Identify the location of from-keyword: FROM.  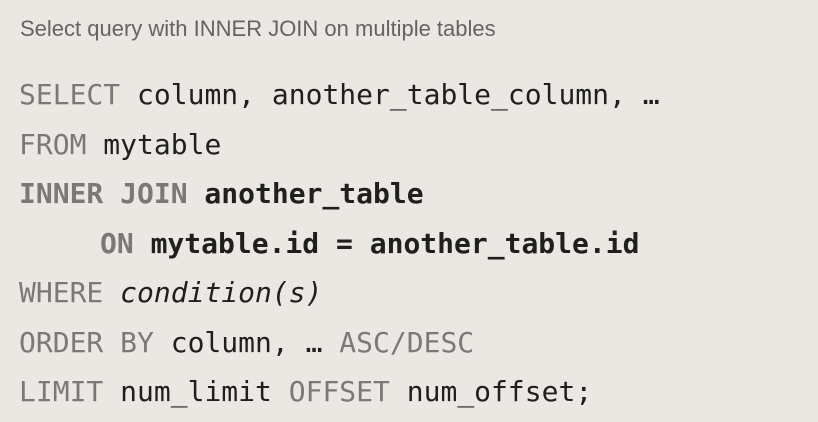
(53, 144).